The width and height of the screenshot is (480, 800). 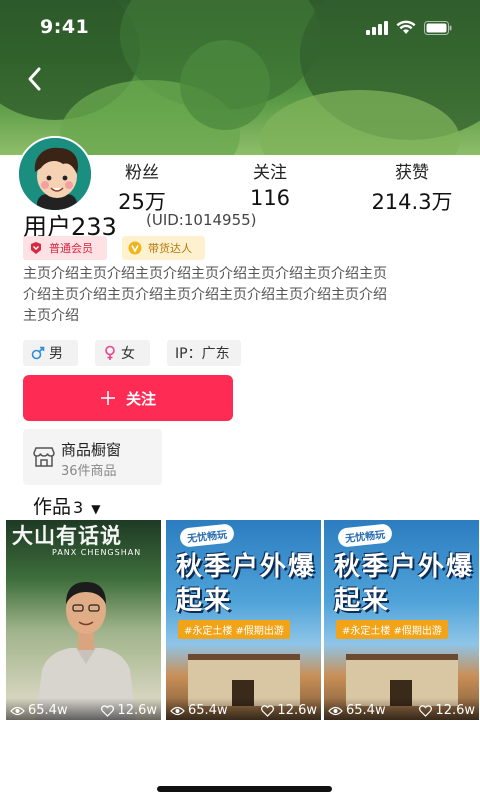 I want to click on works-count: 3, so click(x=78, y=507).